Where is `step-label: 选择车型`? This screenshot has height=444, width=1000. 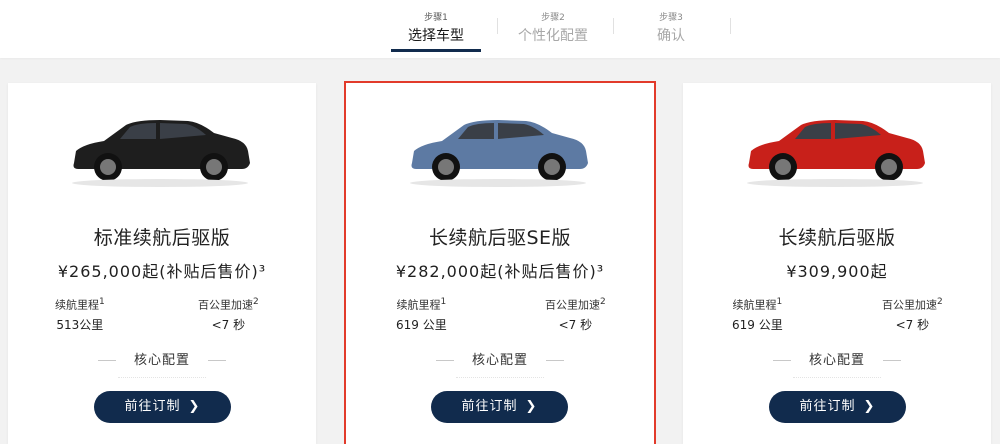 step-label: 选择车型 is located at coordinates (436, 36).